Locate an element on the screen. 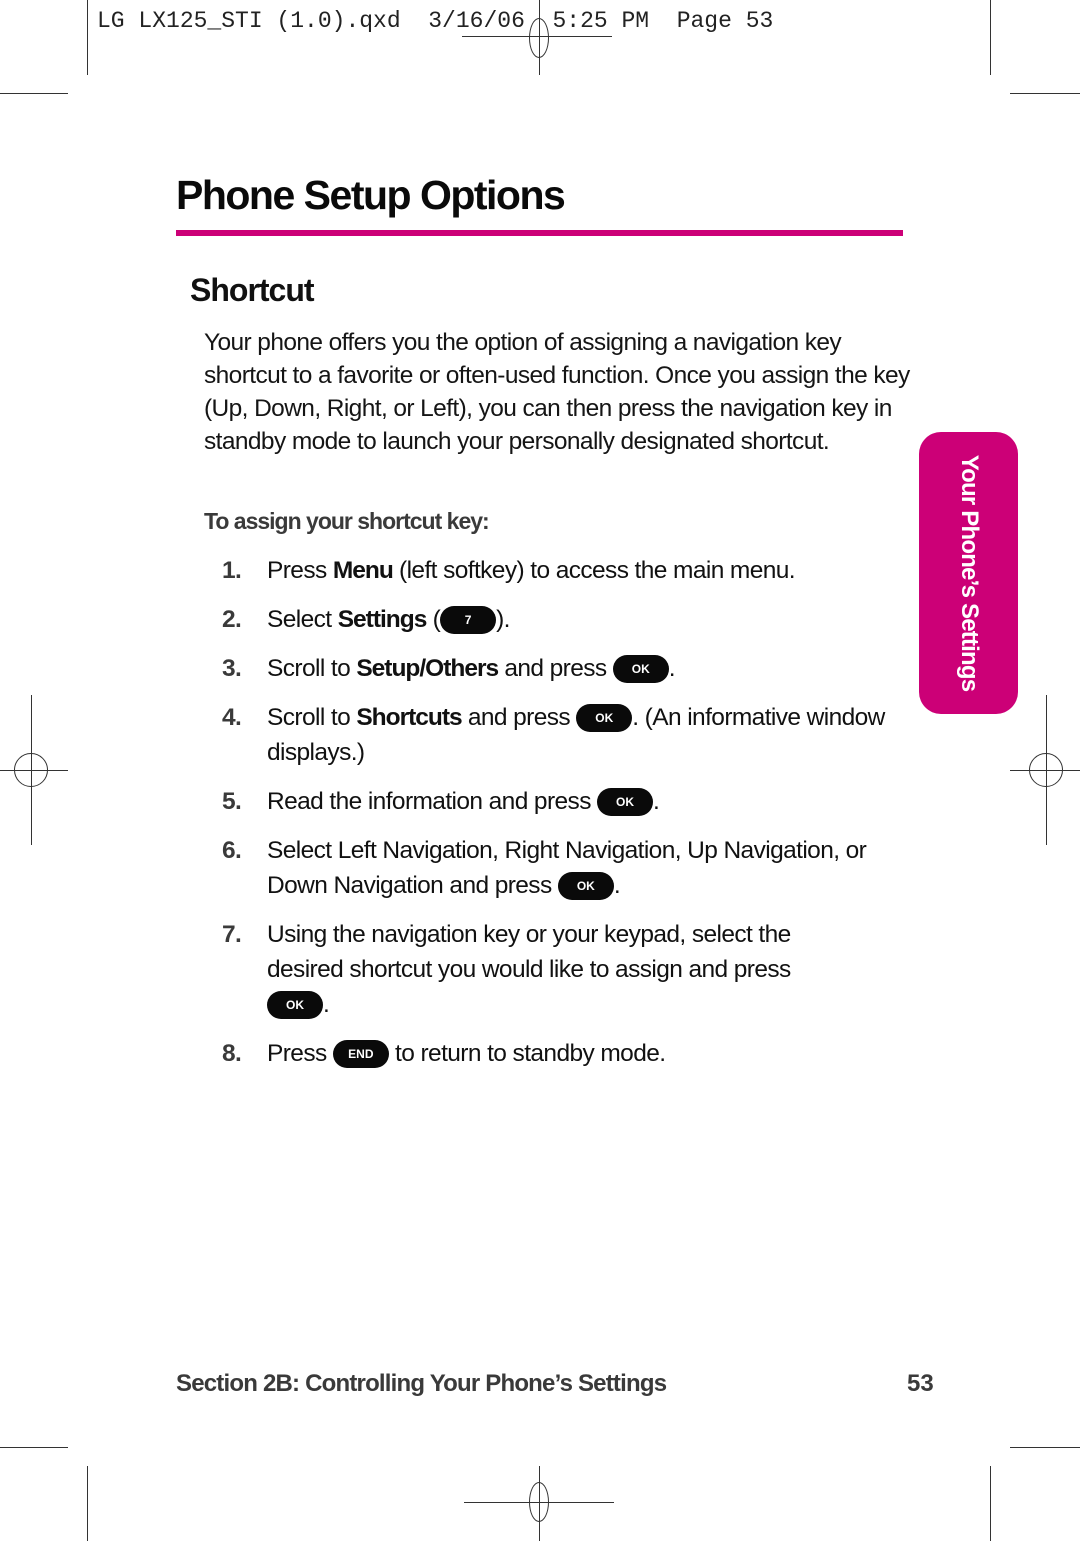 The width and height of the screenshot is (1080, 1541). step-item: 5. Read the information and press OK. is located at coordinates (572, 801).